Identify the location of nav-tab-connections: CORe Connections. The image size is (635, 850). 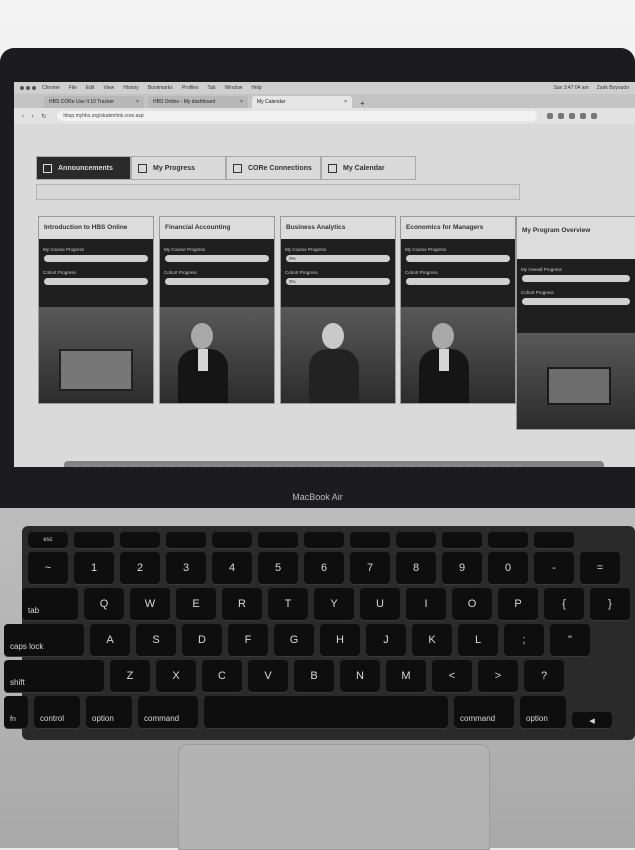
(273, 168).